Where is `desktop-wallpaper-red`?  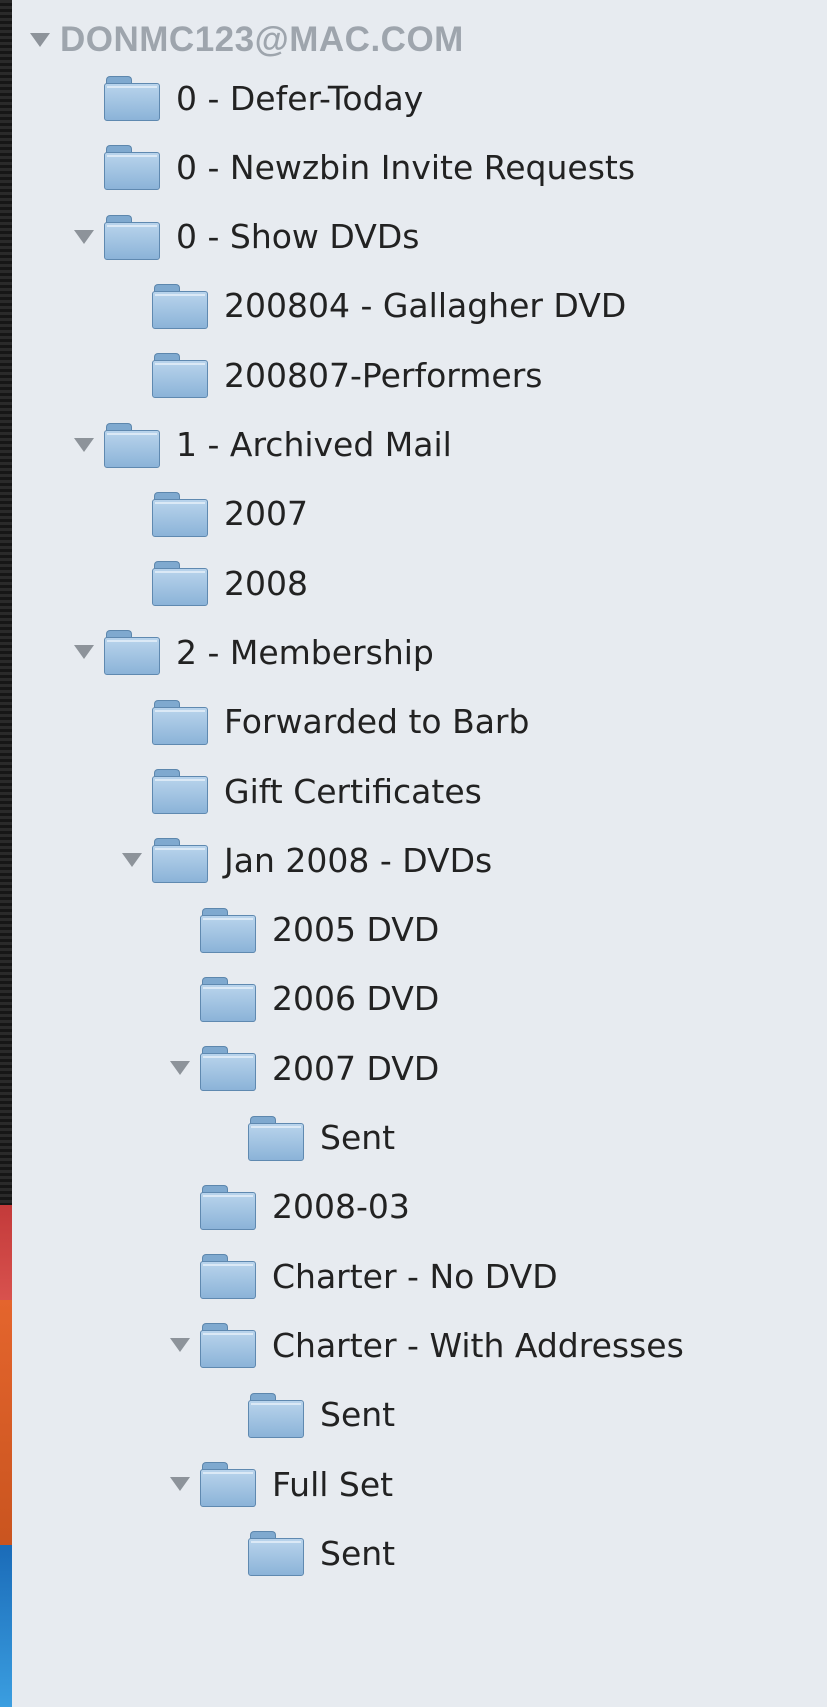 desktop-wallpaper-red is located at coordinates (6, 1255).